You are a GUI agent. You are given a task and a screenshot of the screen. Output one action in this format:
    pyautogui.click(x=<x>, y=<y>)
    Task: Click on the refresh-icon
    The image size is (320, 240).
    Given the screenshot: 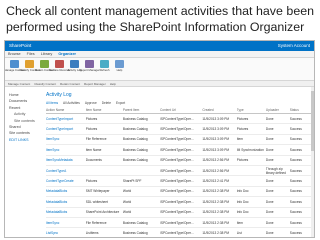 What is the action you would take?
    pyautogui.click(x=104, y=64)
    